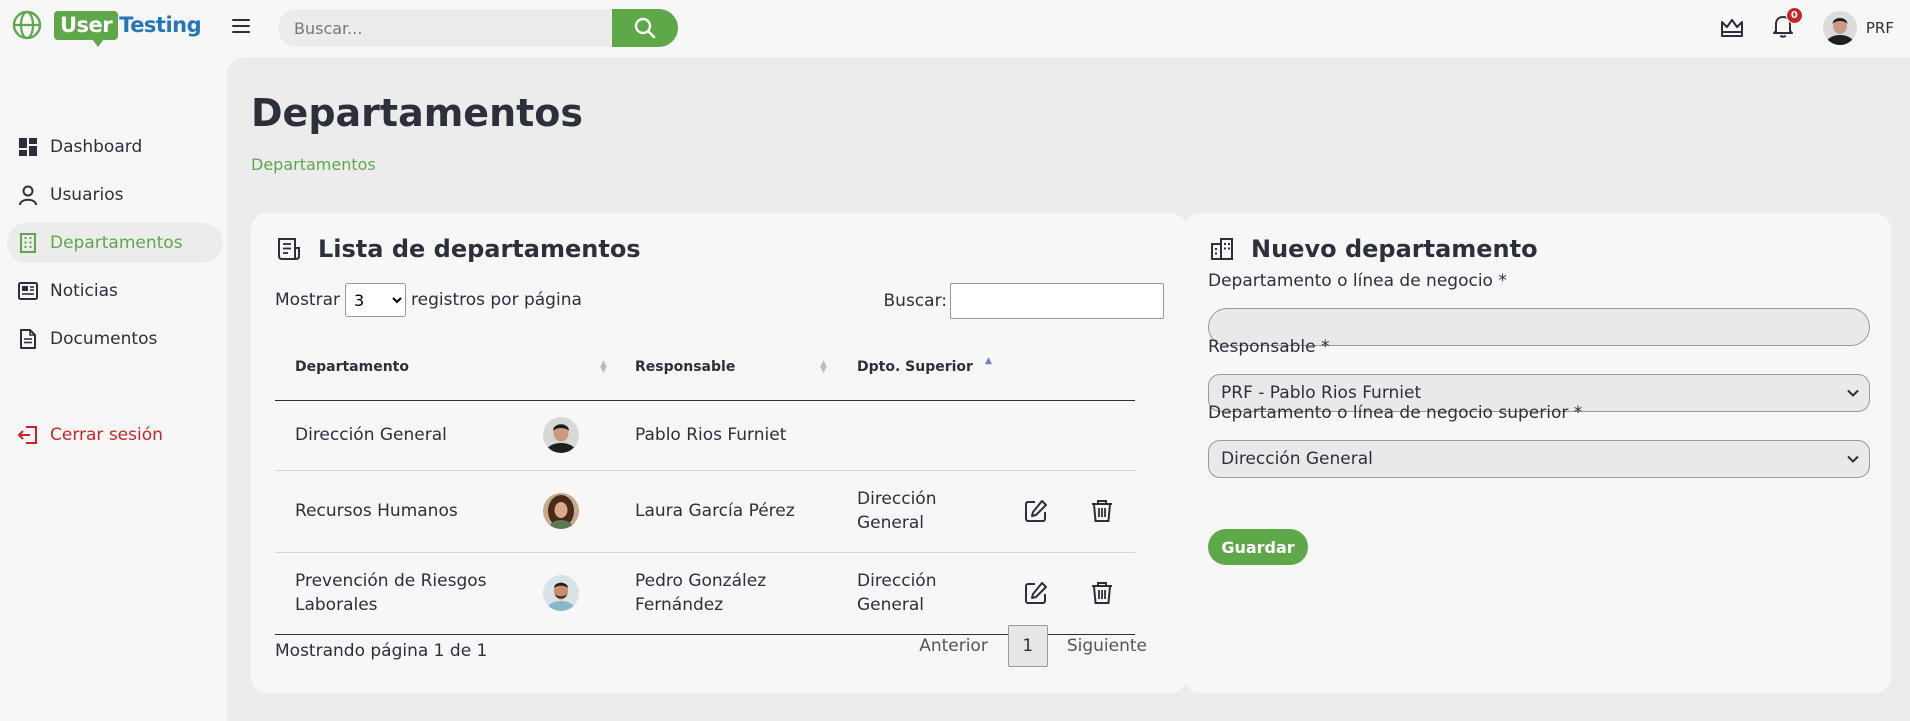  What do you see at coordinates (986, 368) in the screenshot?
I see `column-header-dpto-superior: Dpto. Superior ▲` at bounding box center [986, 368].